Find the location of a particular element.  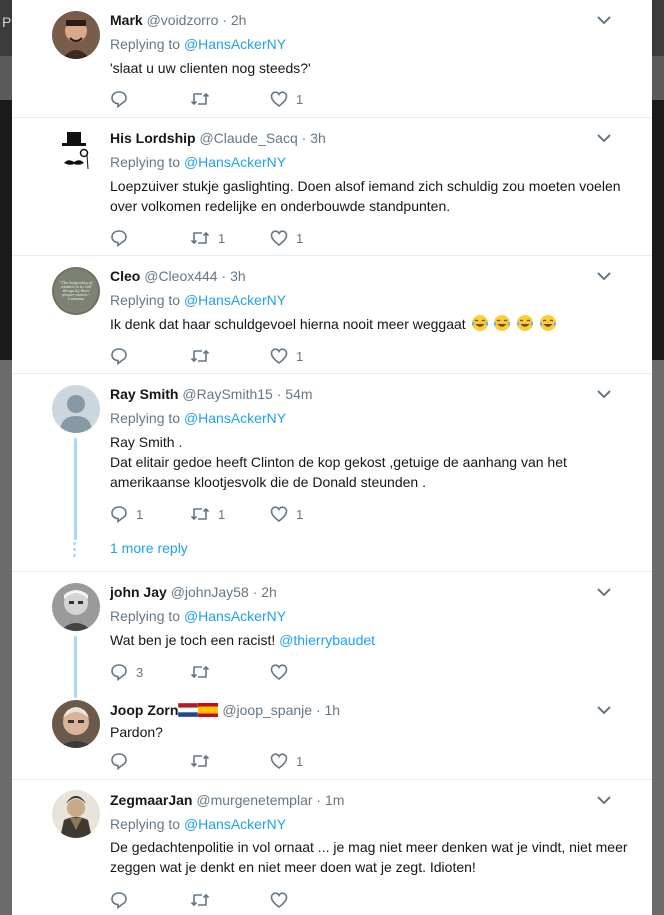

reply-tweet: Joop Zorn @joop_spanje · 1h Pardon? 1 is located at coordinates (332, 734).